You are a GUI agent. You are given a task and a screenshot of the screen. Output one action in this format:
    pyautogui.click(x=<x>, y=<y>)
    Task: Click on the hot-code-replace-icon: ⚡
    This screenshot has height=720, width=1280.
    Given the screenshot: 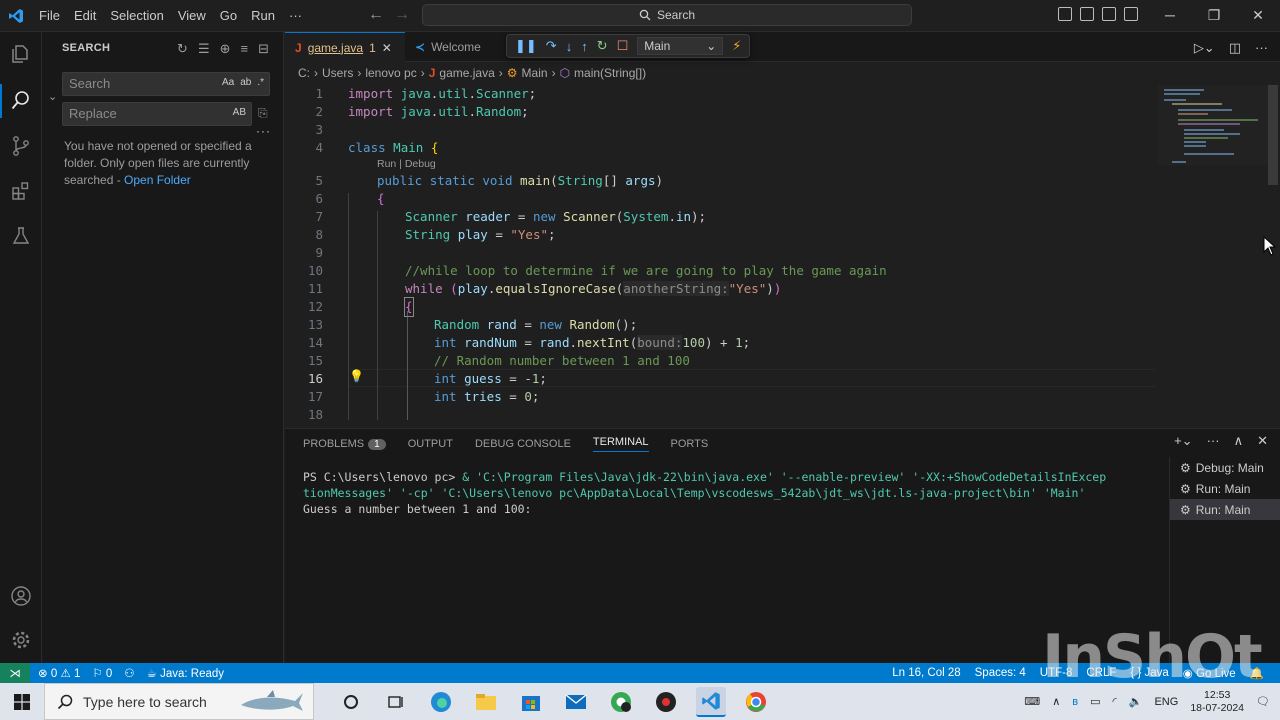 What is the action you would take?
    pyautogui.click(x=736, y=46)
    